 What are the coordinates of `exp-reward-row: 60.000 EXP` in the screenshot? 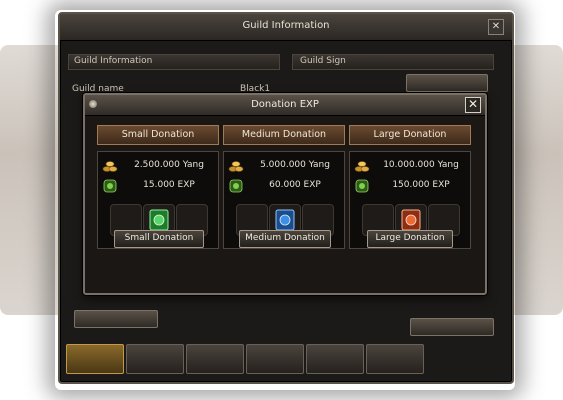 It's located at (284, 186).